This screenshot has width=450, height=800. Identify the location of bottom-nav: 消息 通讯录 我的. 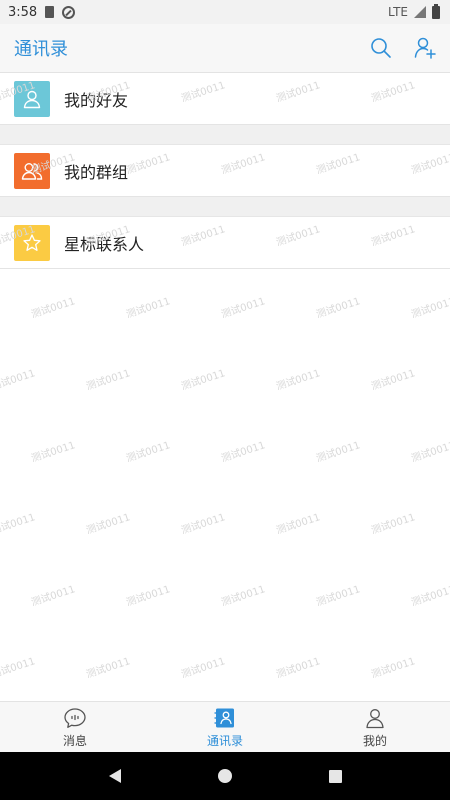
(225, 726).